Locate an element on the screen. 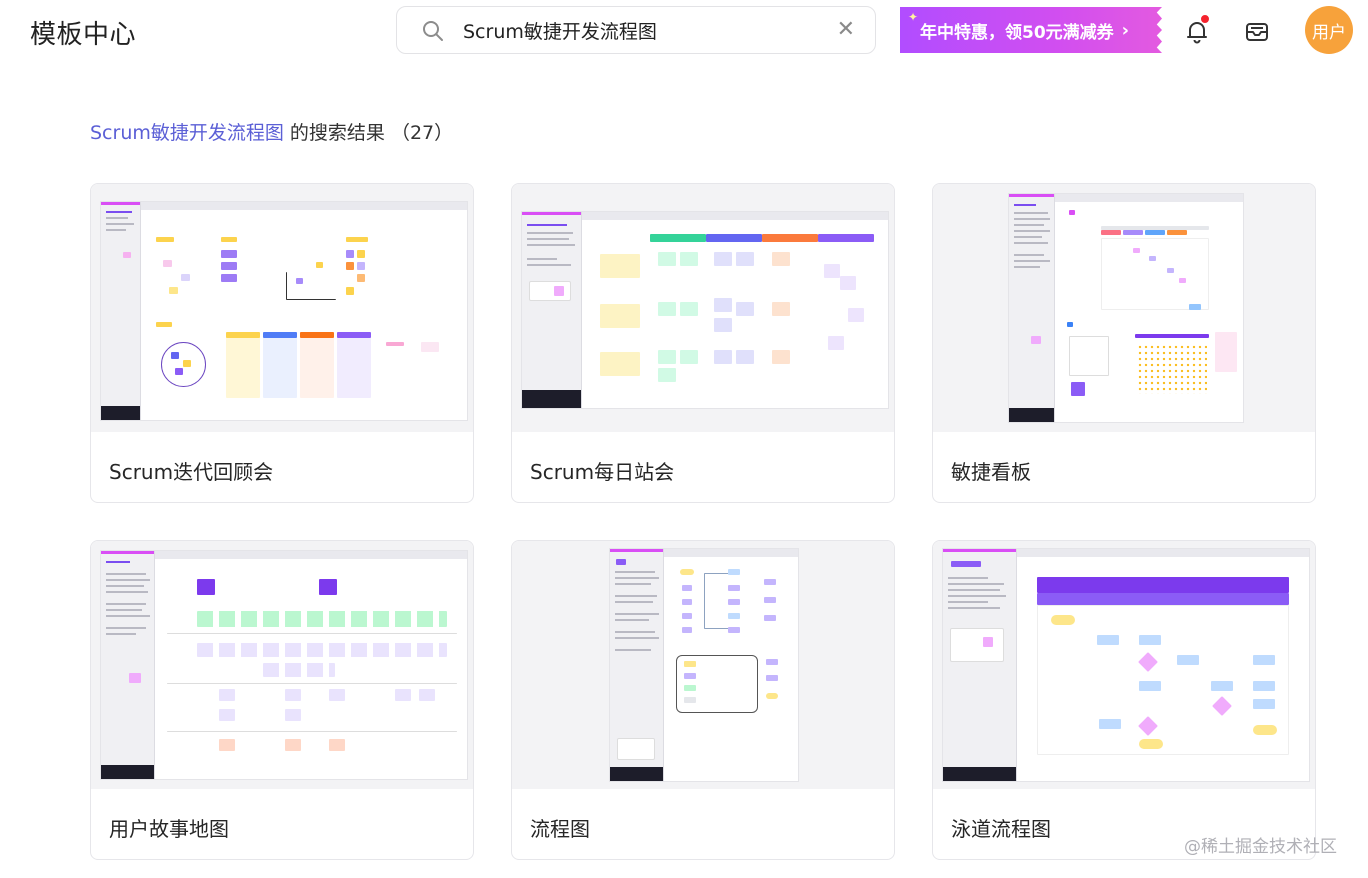 Image resolution: width=1368 pixels, height=878 pixels. search-box: ✕ is located at coordinates (636, 30).